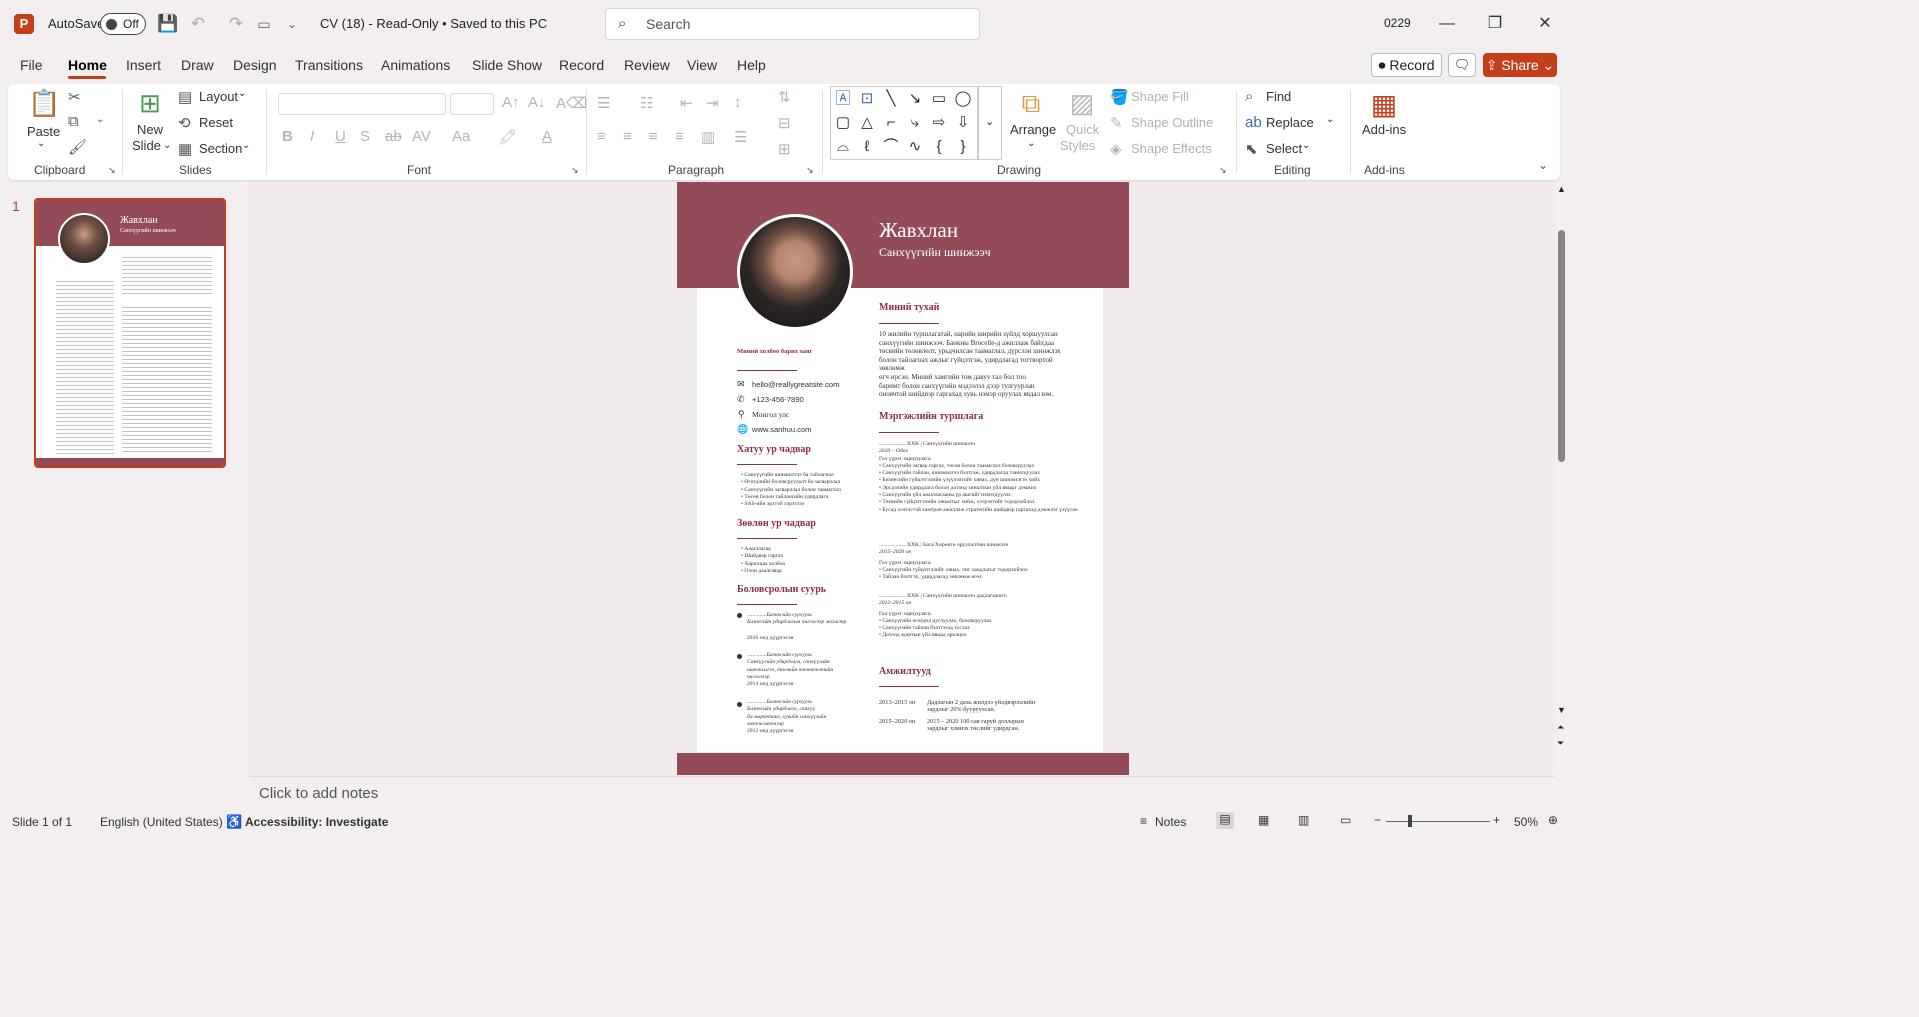  I want to click on quick-styles-label-2: Styles, so click(1077, 145).